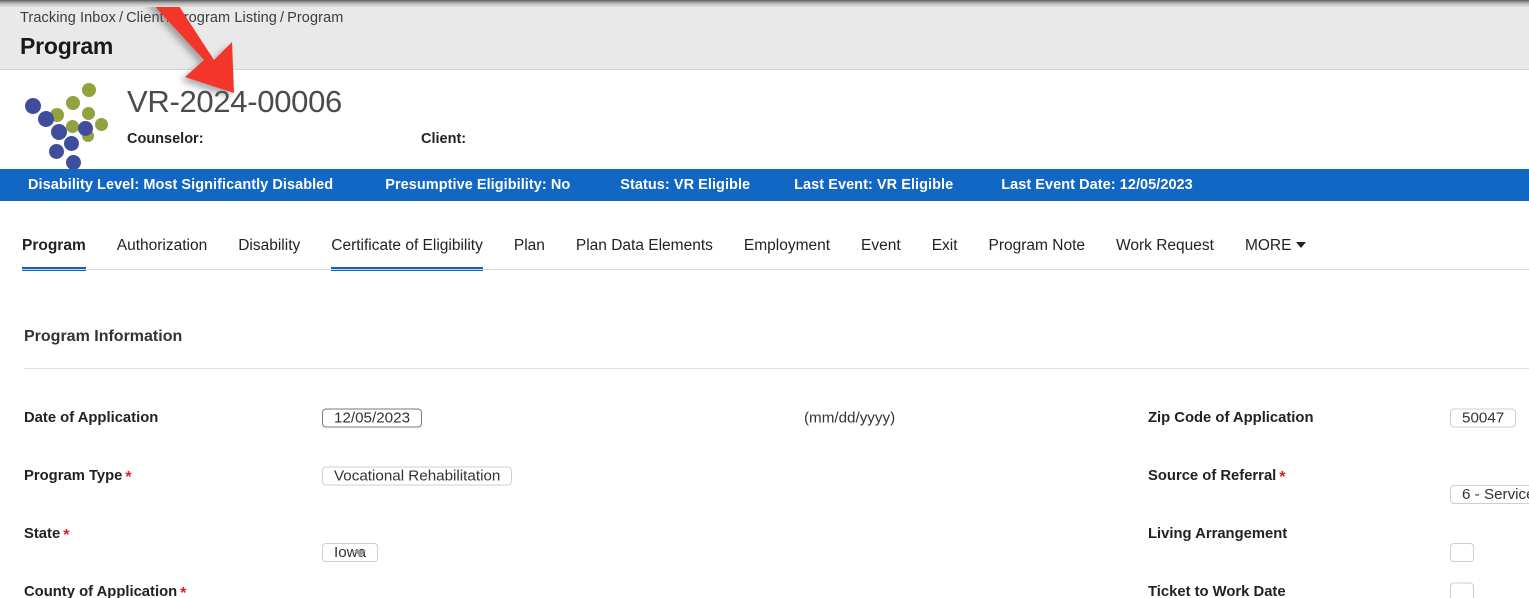 Image resolution: width=1529 pixels, height=598 pixels. What do you see at coordinates (91, 418) in the screenshot?
I see `field-label: Date of Application` at bounding box center [91, 418].